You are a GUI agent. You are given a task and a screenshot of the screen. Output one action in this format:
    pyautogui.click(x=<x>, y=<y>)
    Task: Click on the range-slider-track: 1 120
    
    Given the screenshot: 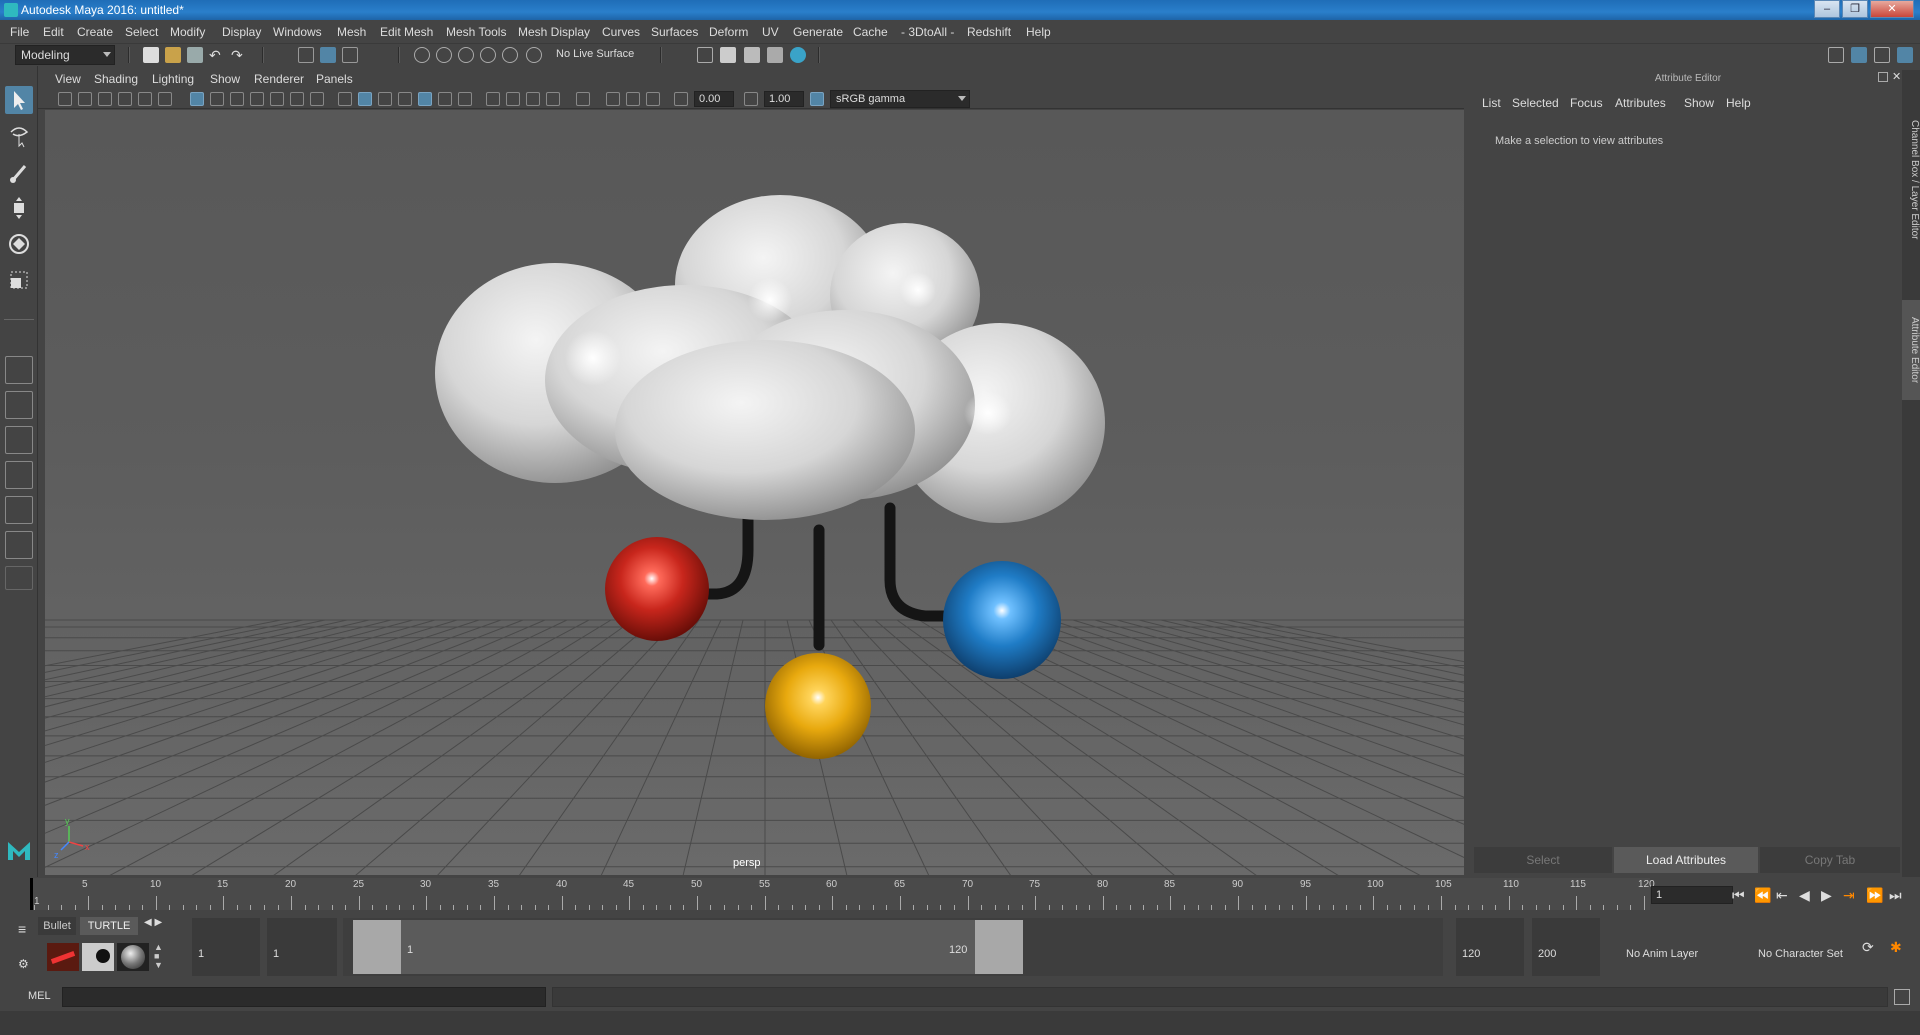 What is the action you would take?
    pyautogui.click(x=893, y=947)
    